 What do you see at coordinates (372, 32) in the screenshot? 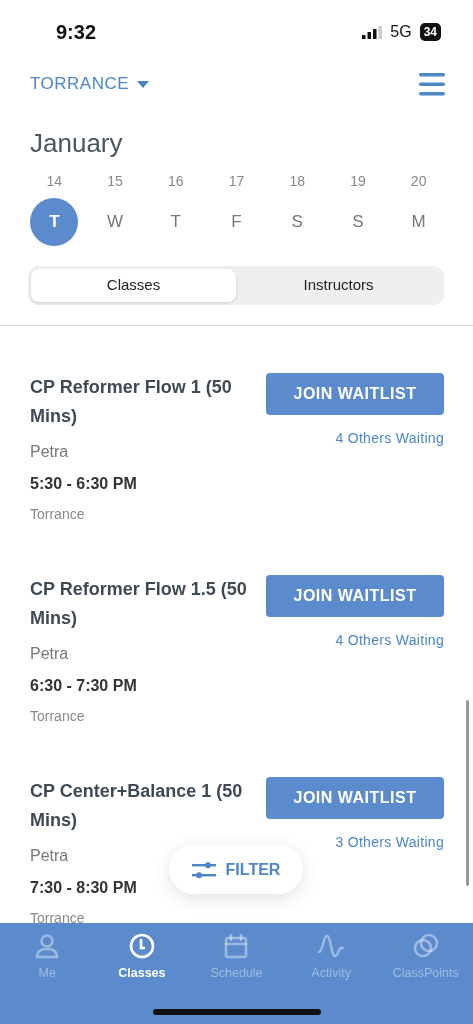
I see `signal-icon` at bounding box center [372, 32].